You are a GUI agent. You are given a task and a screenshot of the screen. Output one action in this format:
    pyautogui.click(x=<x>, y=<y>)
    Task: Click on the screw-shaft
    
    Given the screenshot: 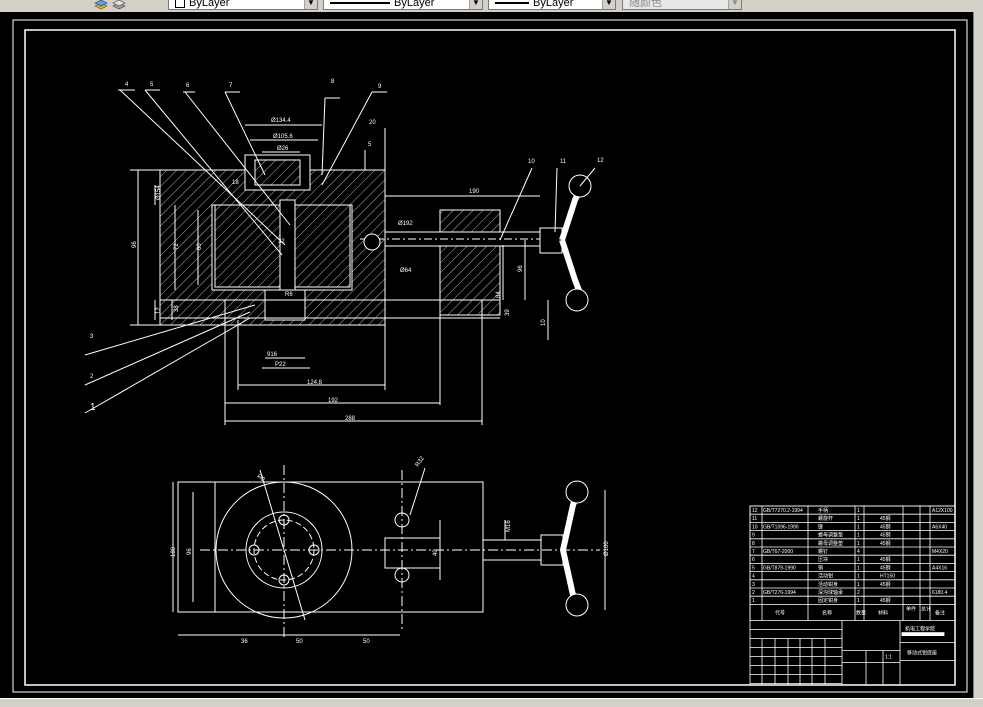 What is the action you would take?
    pyautogui.click(x=287, y=245)
    